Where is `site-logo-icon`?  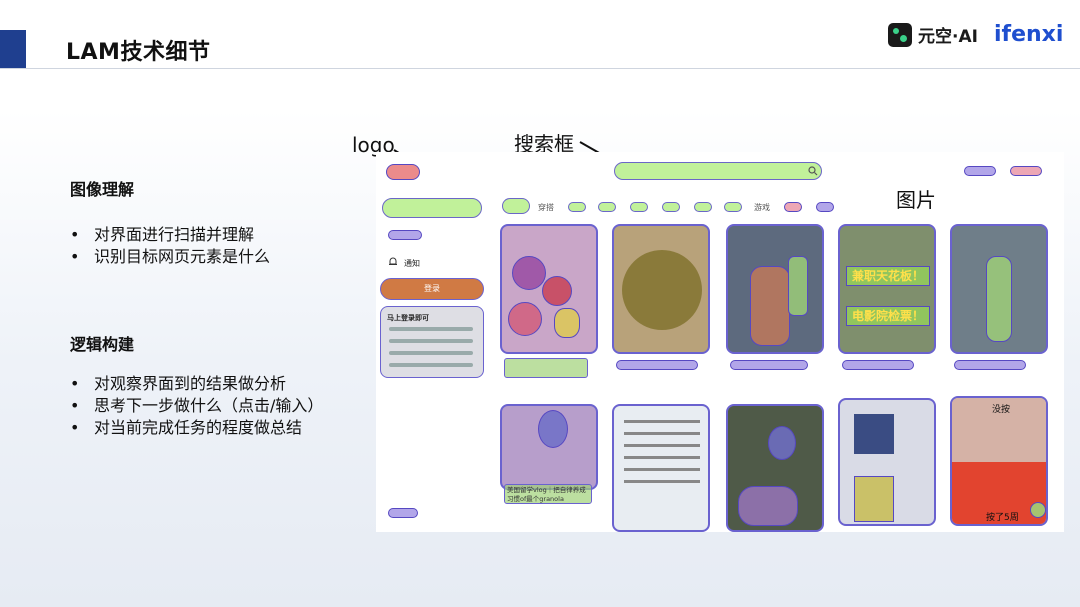 site-logo-icon is located at coordinates (403, 172).